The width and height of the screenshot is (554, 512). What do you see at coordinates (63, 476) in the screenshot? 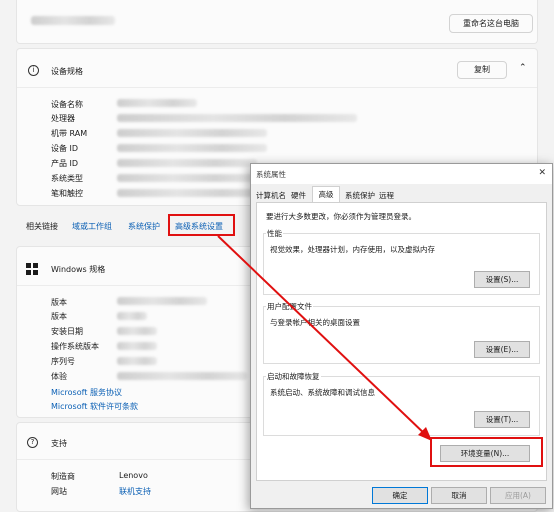
I see `manufacturer-label: 制造商` at bounding box center [63, 476].